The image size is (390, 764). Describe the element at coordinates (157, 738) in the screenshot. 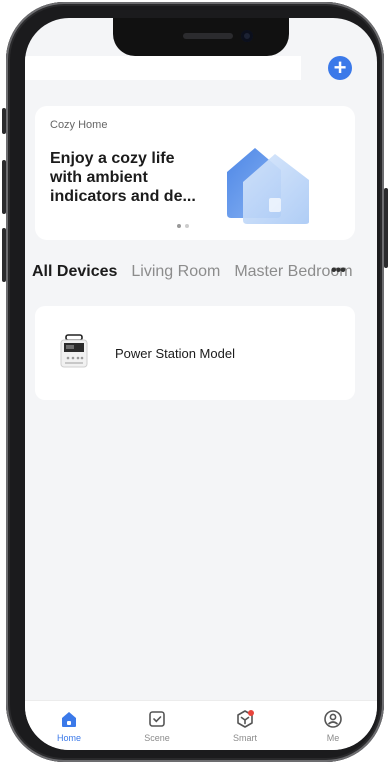

I see `nav-scene-label: Scene` at that location.